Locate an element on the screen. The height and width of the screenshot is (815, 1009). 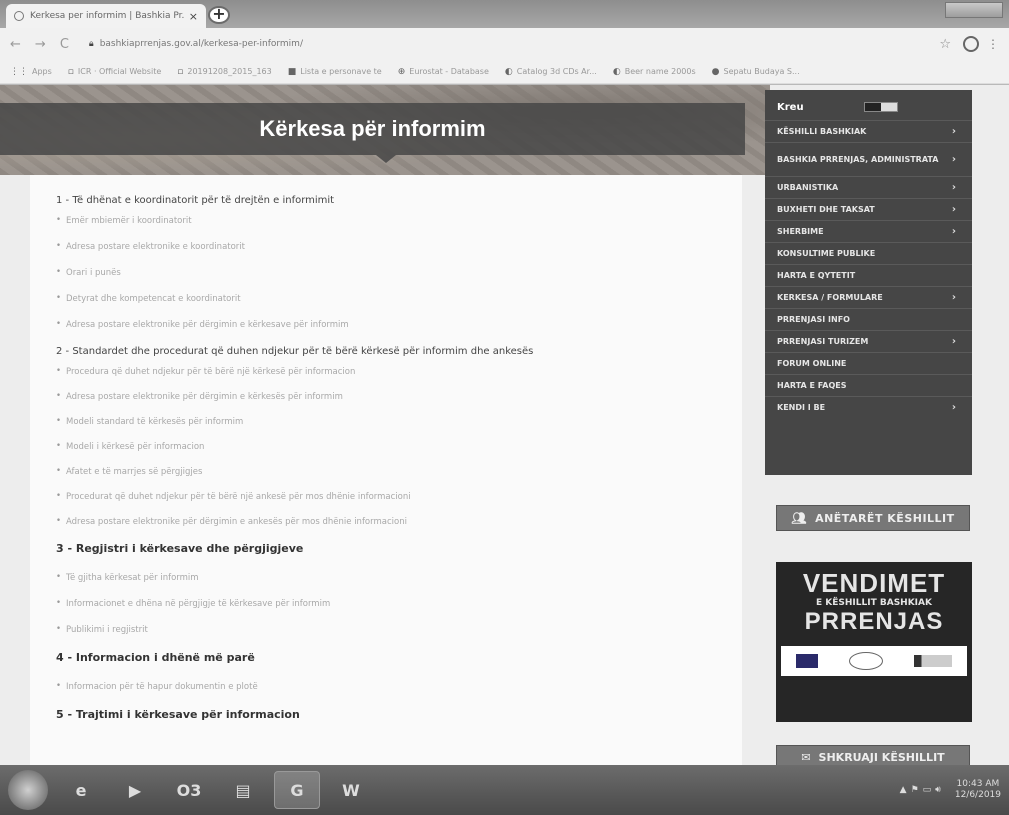
menu-item: KERKESA / FORMULARE › is located at coordinates (868, 297).